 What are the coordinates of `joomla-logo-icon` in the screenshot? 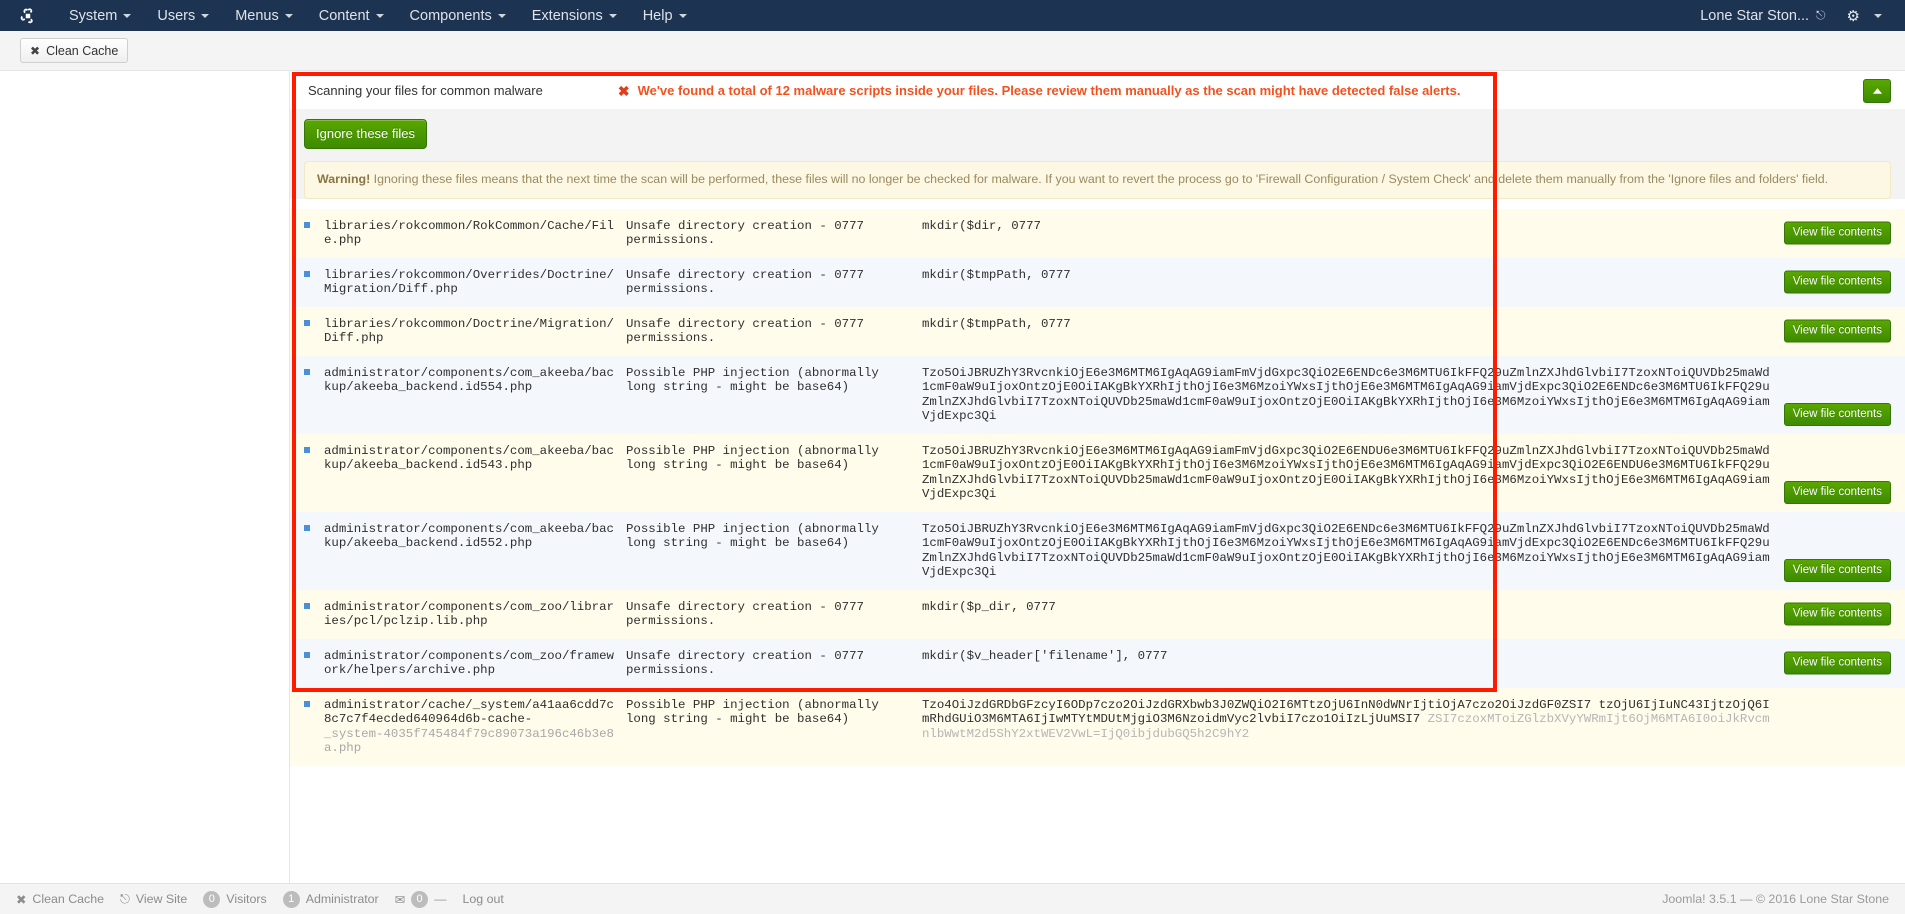 It's located at (28, 16).